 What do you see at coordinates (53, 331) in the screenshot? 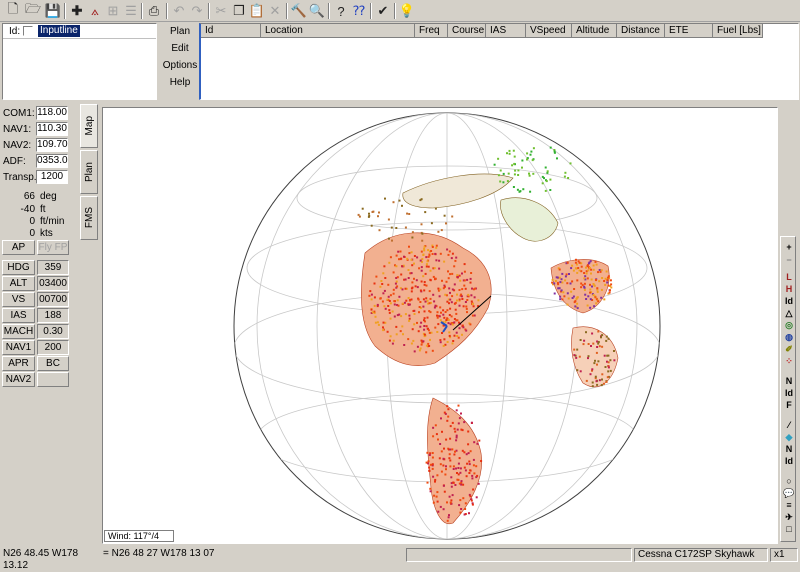
I see `mach-value: 0.30` at bounding box center [53, 331].